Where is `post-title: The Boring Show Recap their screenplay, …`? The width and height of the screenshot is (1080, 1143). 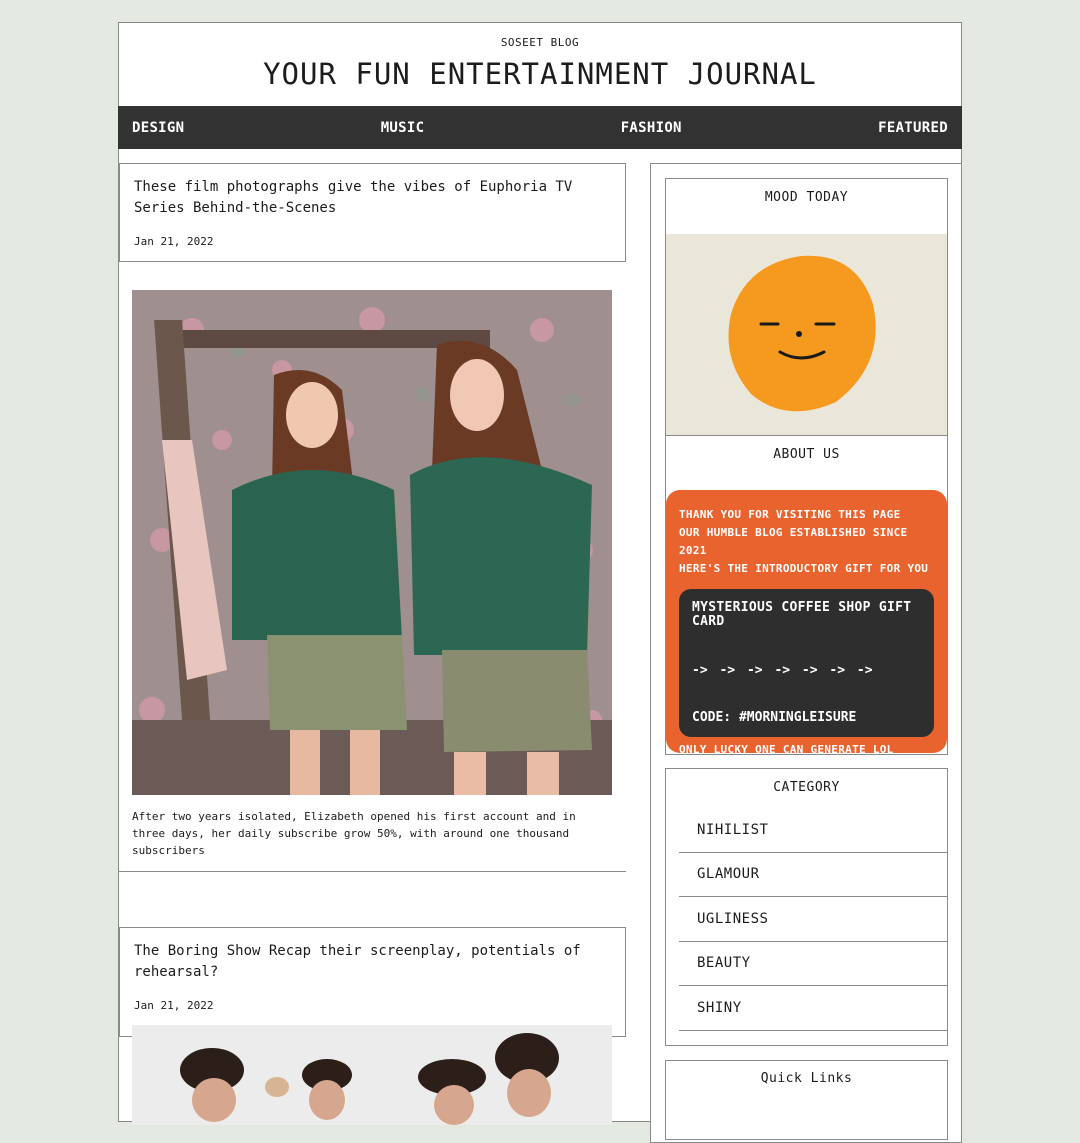
post-title: The Boring Show Recap their screenplay, … is located at coordinates (372, 962).